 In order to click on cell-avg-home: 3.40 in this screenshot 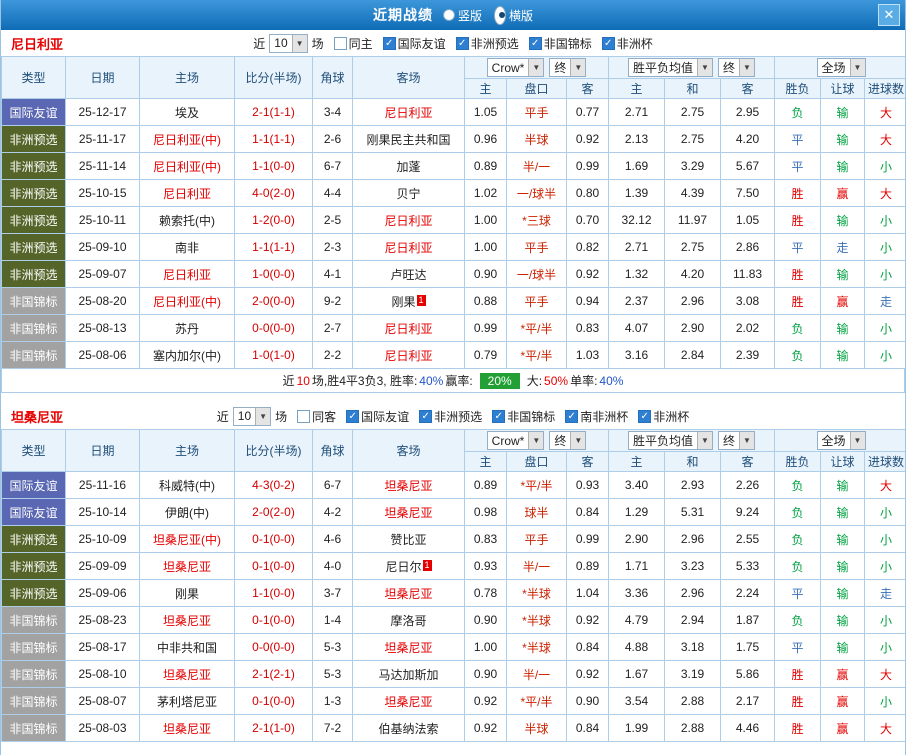, I will do `click(636, 485)`.